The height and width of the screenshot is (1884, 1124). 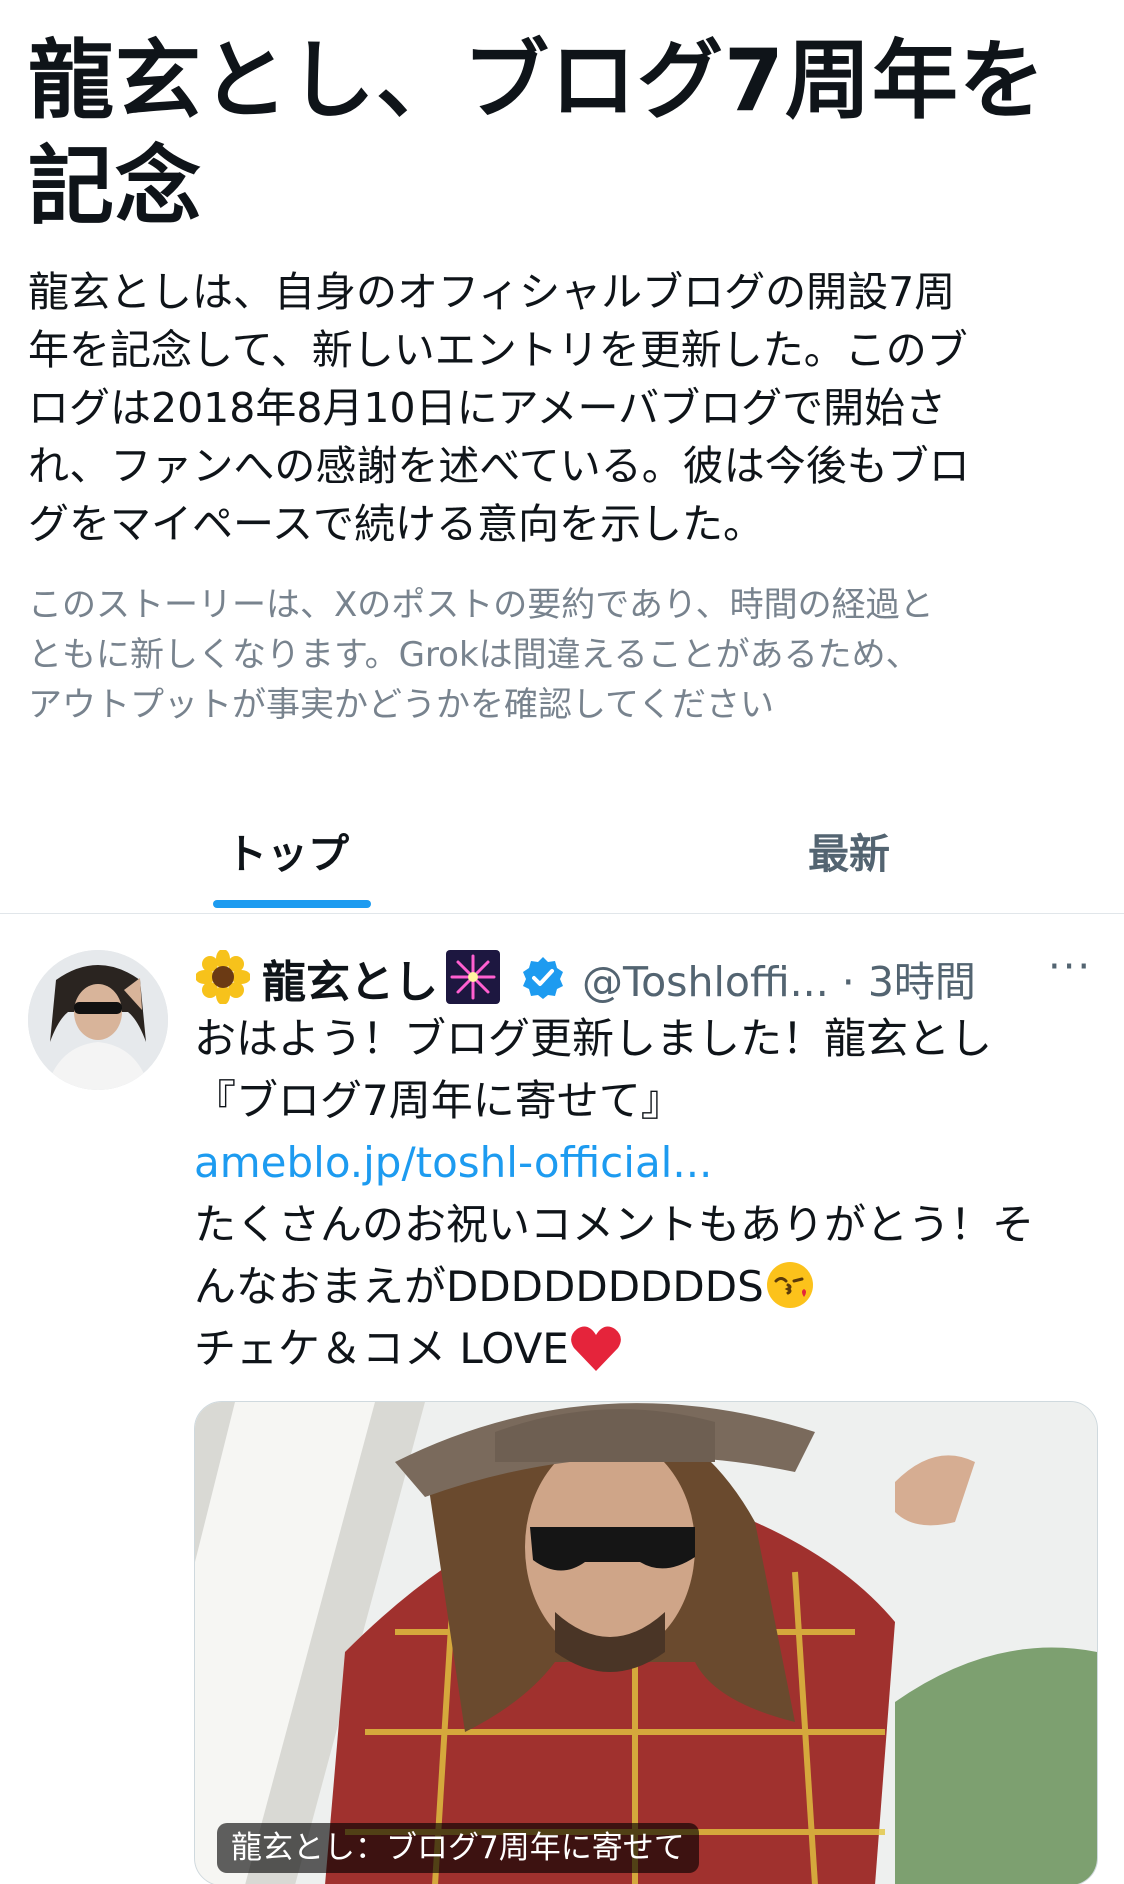 What do you see at coordinates (492, 292) in the screenshot?
I see `summary-line: 龍玄としは、自身のオフィシャルブログの開設7周` at bounding box center [492, 292].